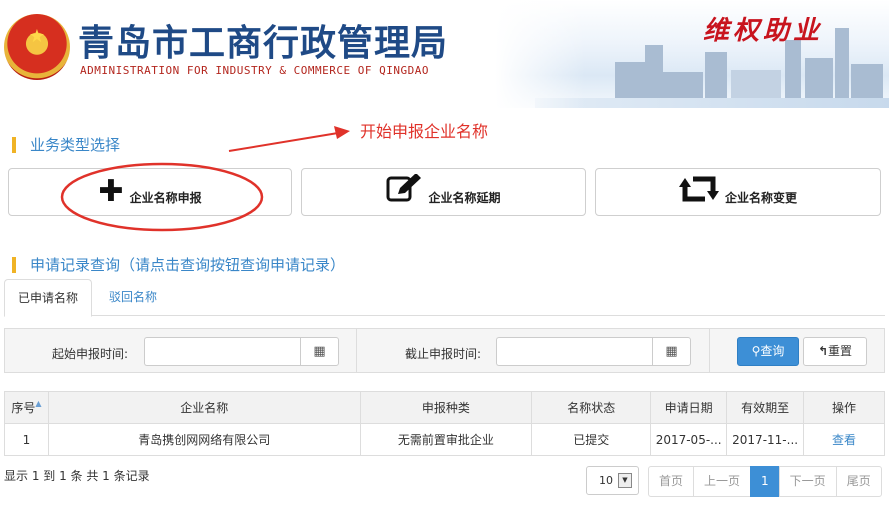  What do you see at coordinates (671, 481) in the screenshot?
I see `page-first-button: 首页` at bounding box center [671, 481].